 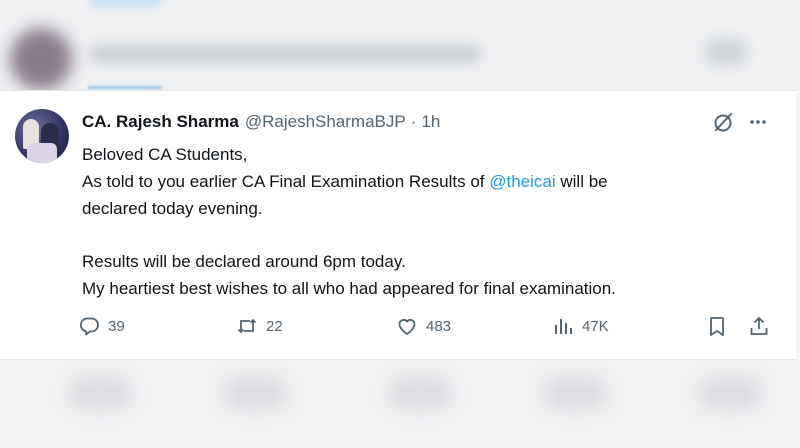 What do you see at coordinates (125, 87) in the screenshot?
I see `blurred-tab-indicator` at bounding box center [125, 87].